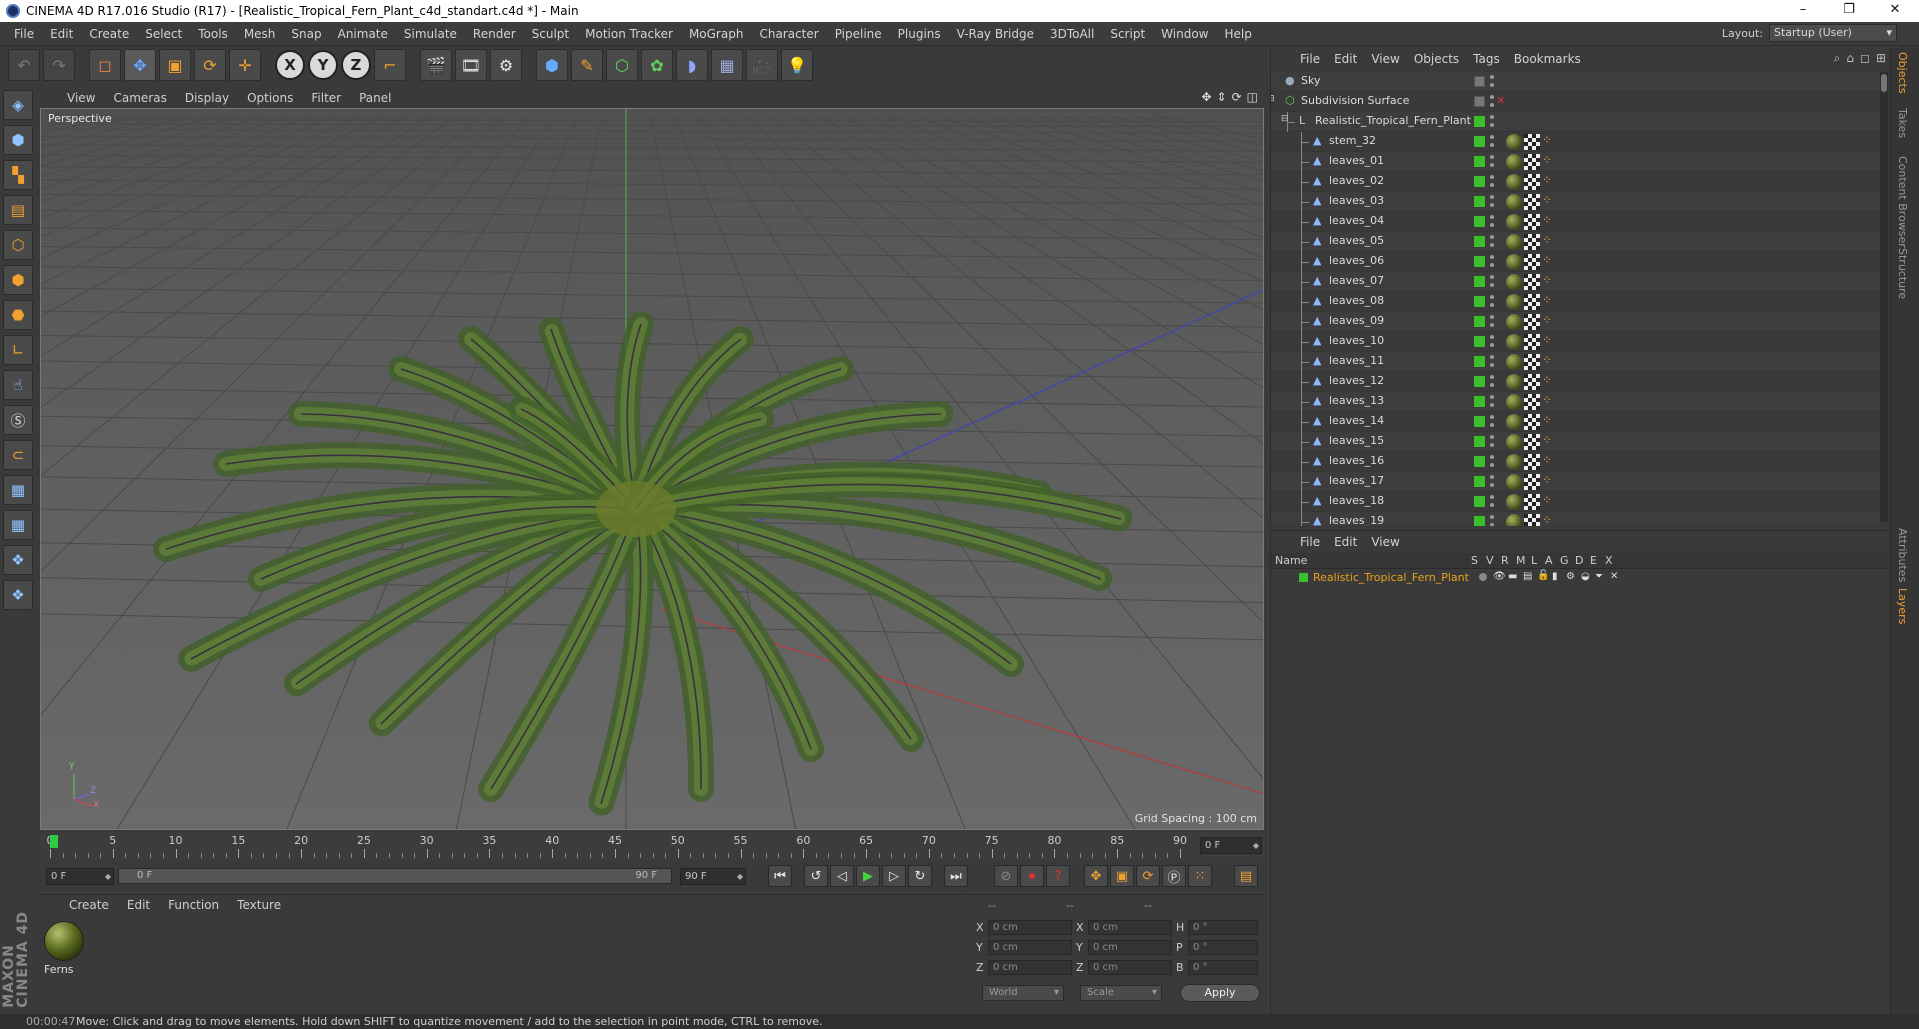 Image resolution: width=1919 pixels, height=1029 pixels. I want to click on viewport-camera-label: Perspective, so click(80, 118).